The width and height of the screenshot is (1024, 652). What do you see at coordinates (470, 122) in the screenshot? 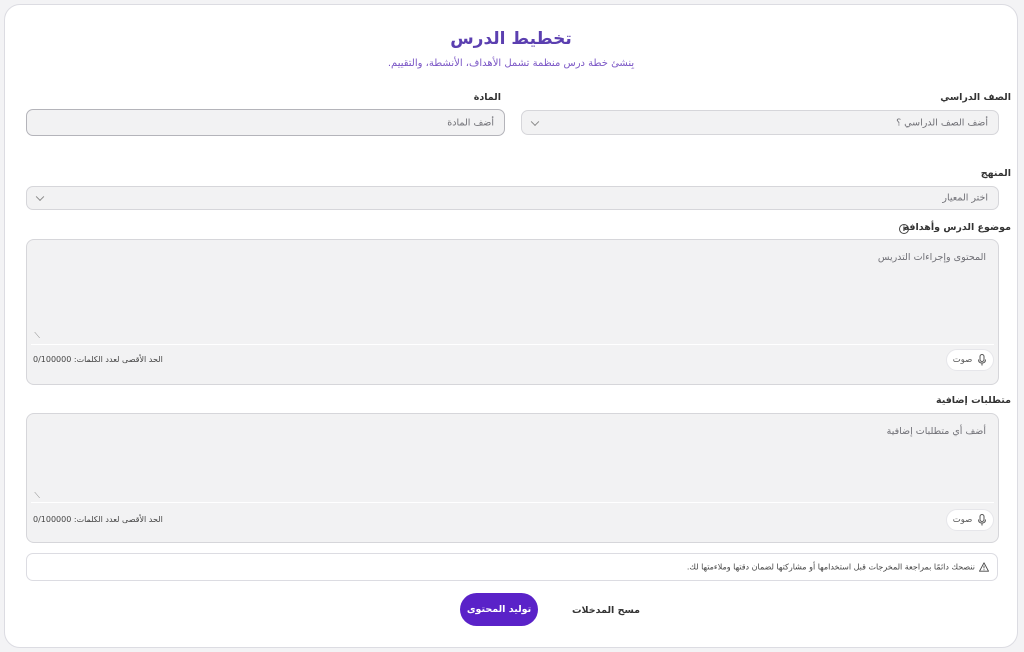
I see `subject-input-placeholder: أضف المادة` at bounding box center [470, 122].